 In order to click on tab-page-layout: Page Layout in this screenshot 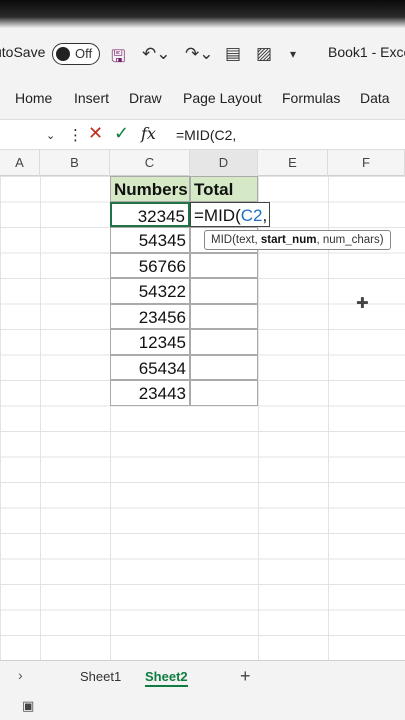, I will do `click(222, 98)`.